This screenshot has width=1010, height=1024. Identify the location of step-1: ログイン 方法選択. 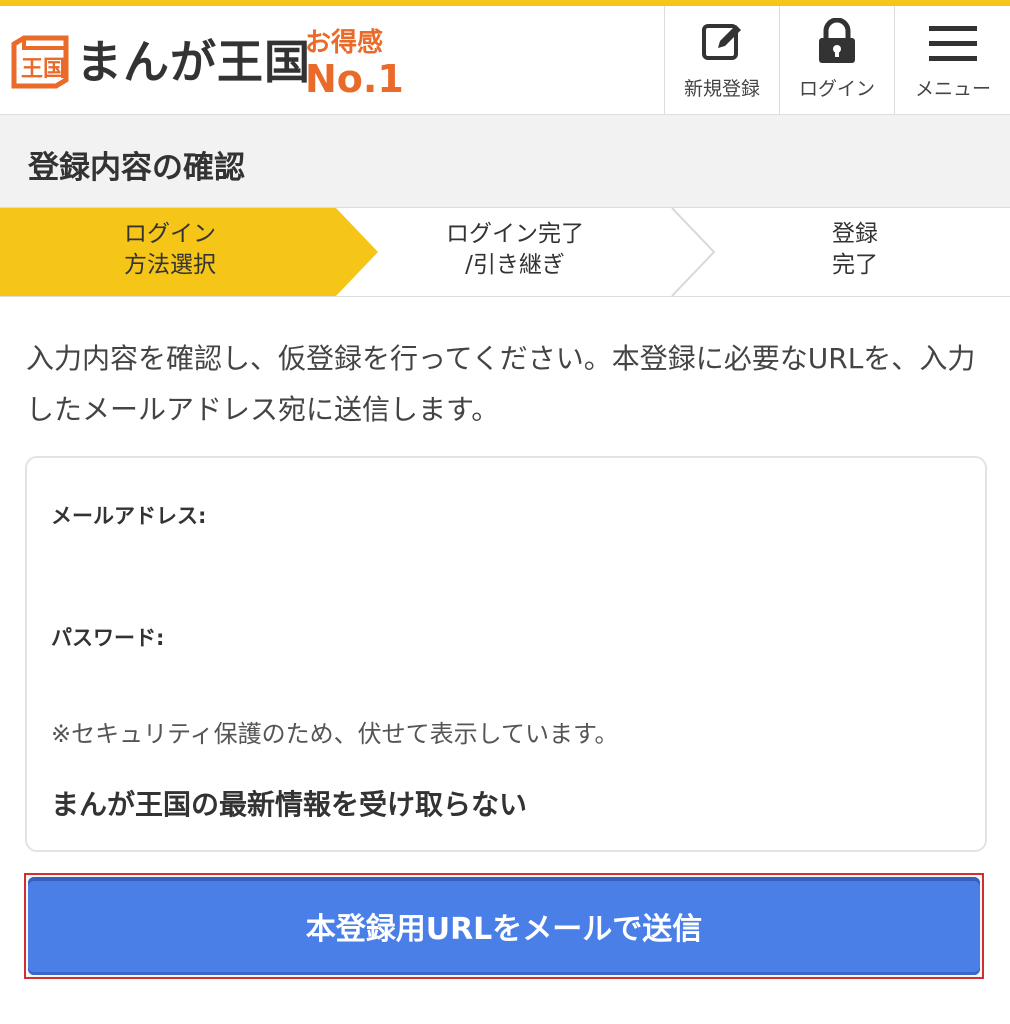
(170, 250).